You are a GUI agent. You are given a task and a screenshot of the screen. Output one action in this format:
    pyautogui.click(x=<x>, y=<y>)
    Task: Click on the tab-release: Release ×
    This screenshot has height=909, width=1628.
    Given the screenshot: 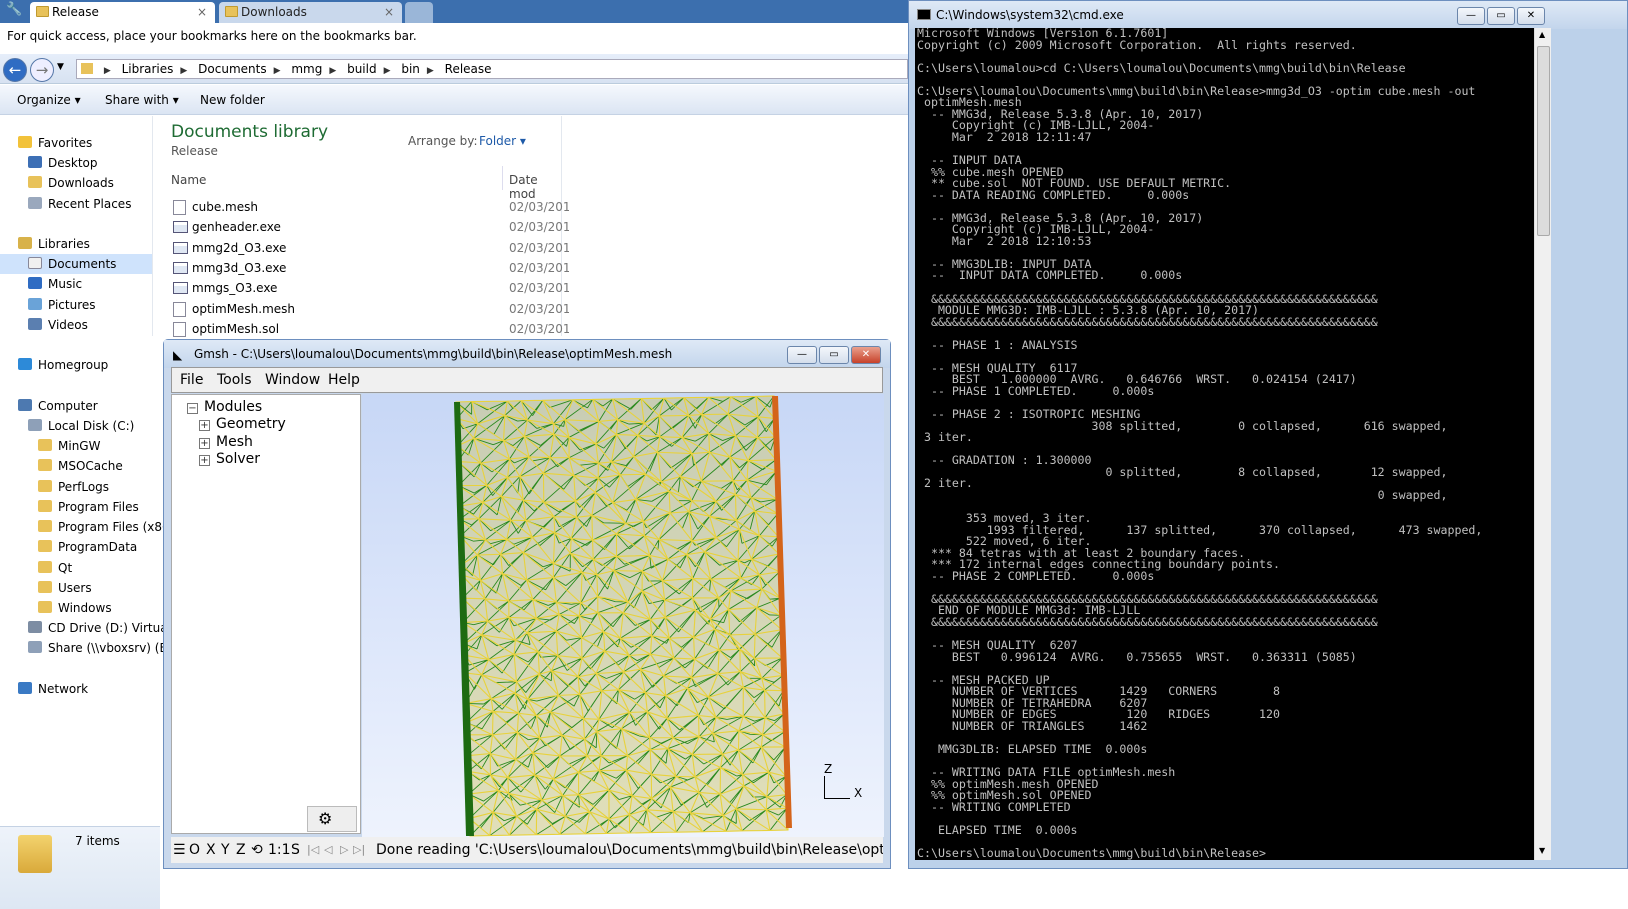 What is the action you would take?
    pyautogui.click(x=122, y=12)
    